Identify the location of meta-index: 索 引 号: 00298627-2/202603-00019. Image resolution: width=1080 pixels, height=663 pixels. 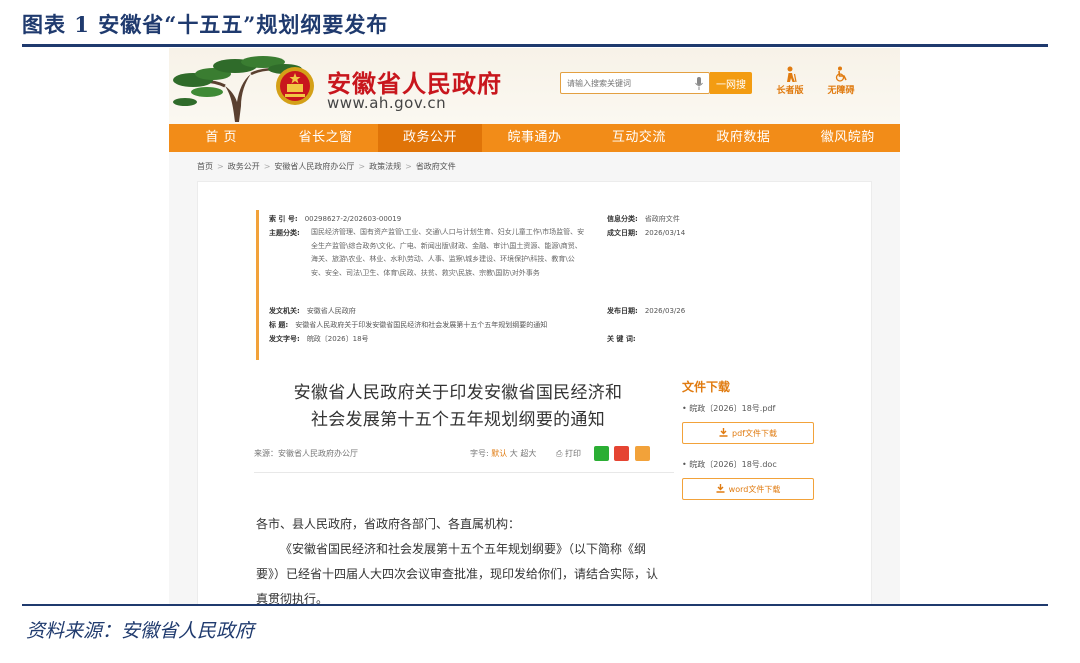
(335, 219).